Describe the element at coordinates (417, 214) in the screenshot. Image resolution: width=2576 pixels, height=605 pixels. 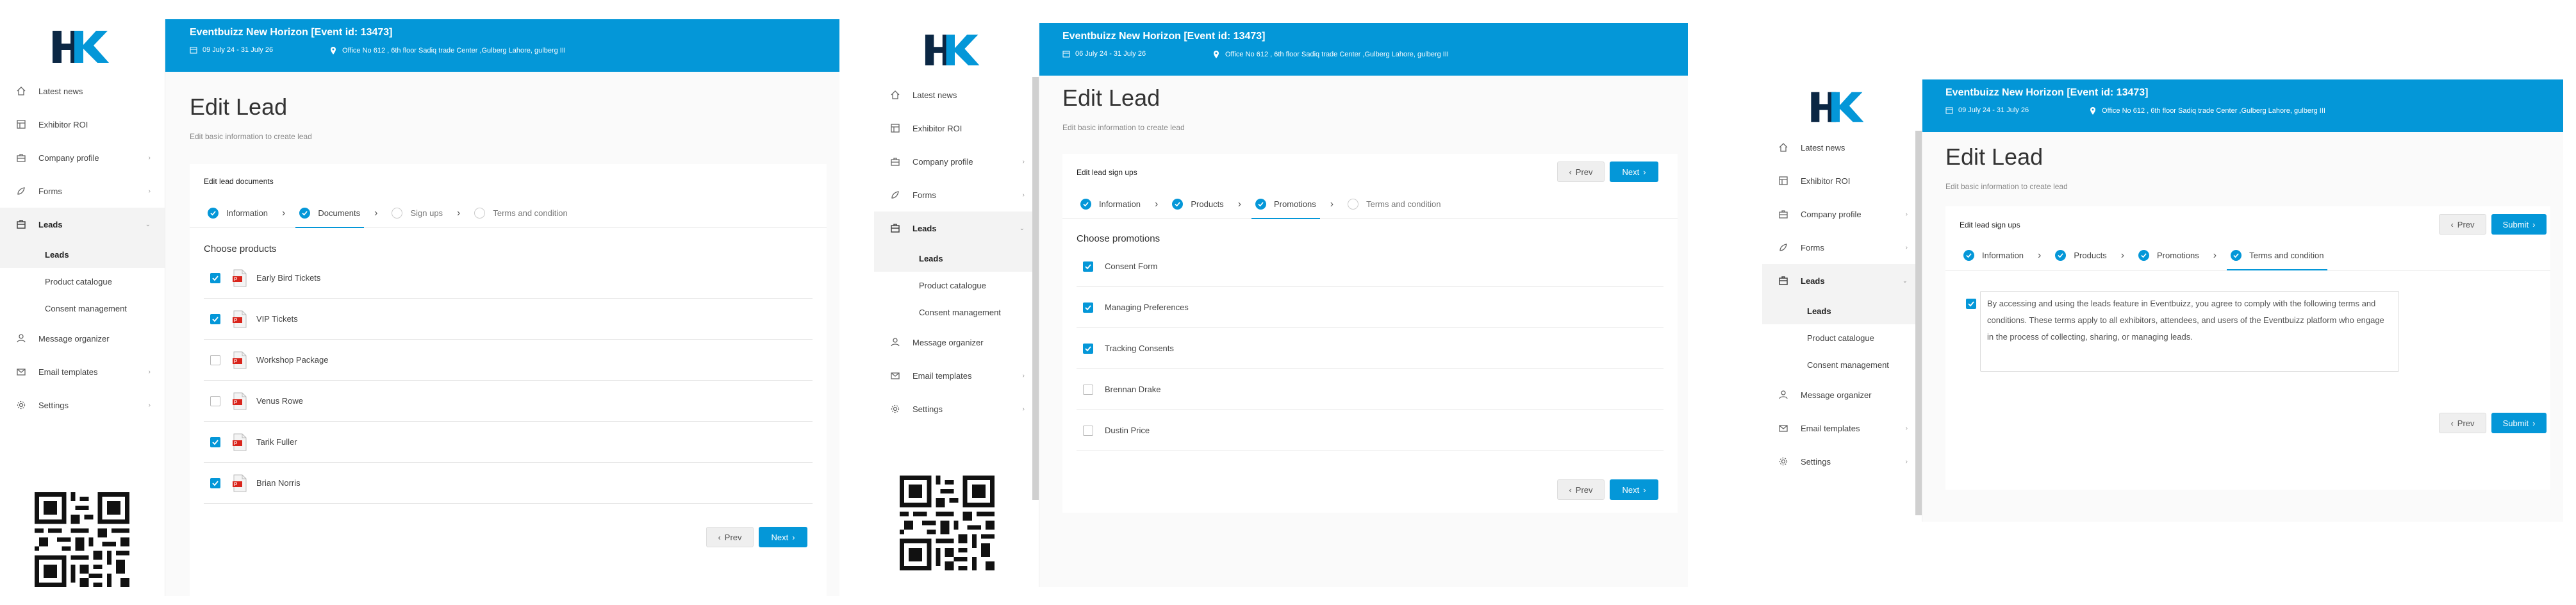
I see `tab-sign-ups: Sign ups` at that location.